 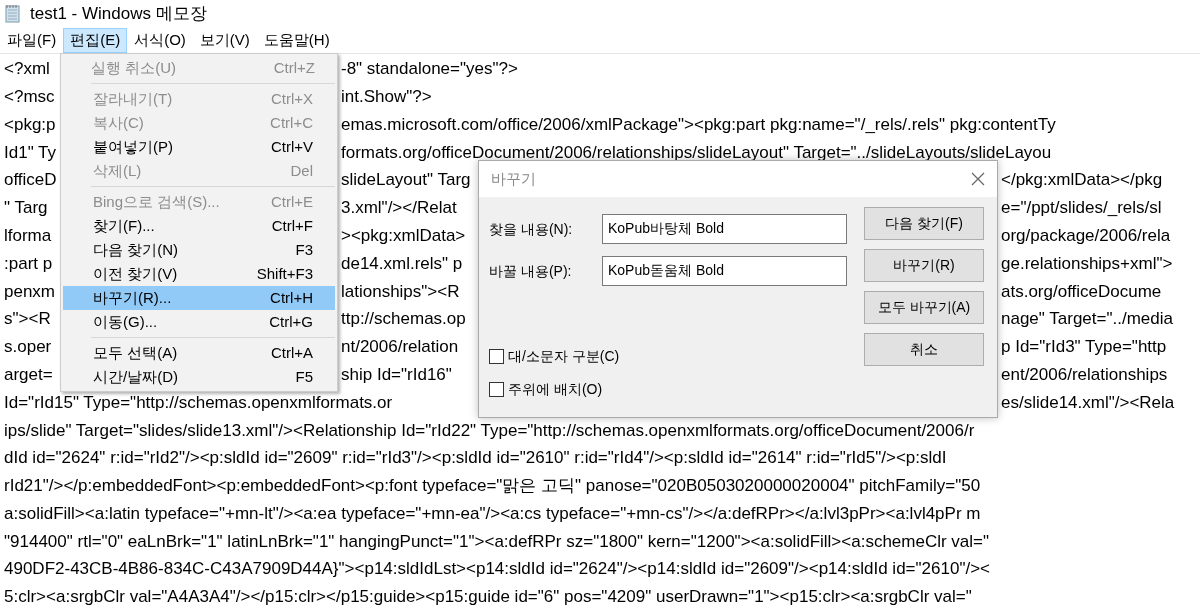 I want to click on code-text: "914400" rtl="0" eaLnBrk="1" latinLnBrk="1" hangingPunct="1"><a:defRPr sz="1800" kern="1200"><a:solidFill><a:schemeClr val=", so click(x=497, y=541).